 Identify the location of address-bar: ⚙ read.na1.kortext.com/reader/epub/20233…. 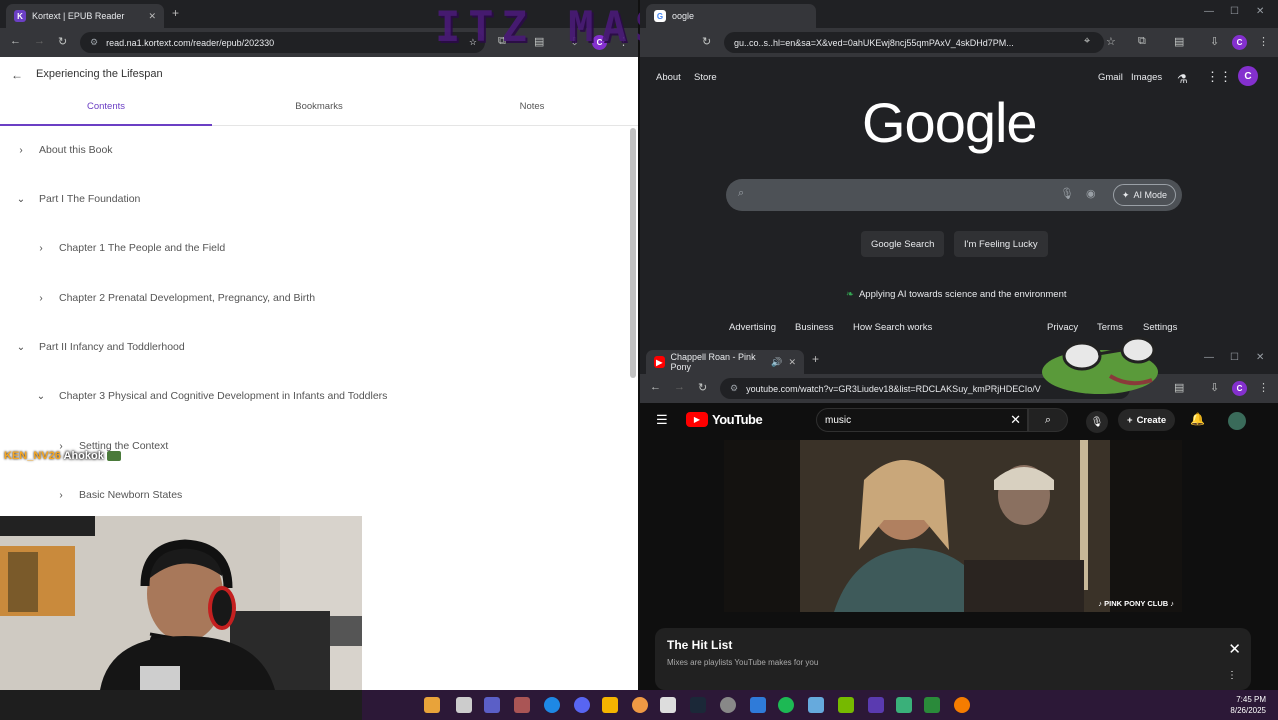
(282, 42).